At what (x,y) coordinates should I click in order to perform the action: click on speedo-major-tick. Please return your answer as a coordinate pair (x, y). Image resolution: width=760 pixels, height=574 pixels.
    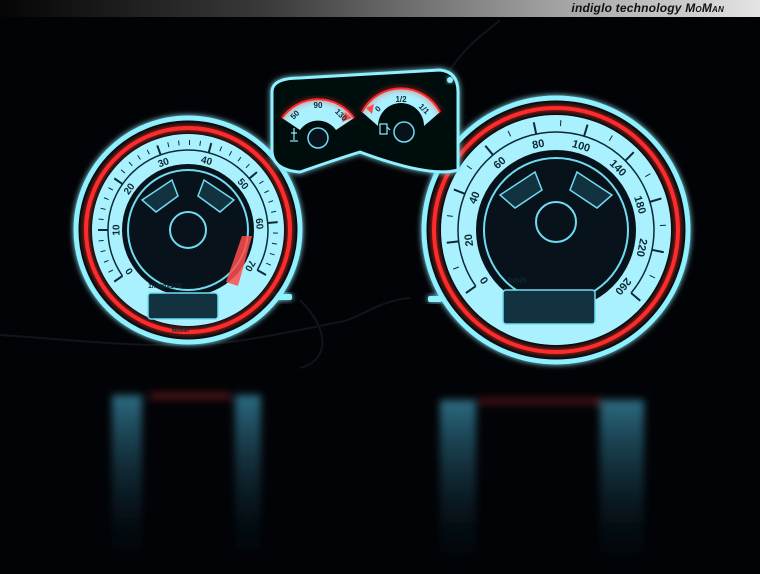
    Looking at the image, I should click on (452, 242).